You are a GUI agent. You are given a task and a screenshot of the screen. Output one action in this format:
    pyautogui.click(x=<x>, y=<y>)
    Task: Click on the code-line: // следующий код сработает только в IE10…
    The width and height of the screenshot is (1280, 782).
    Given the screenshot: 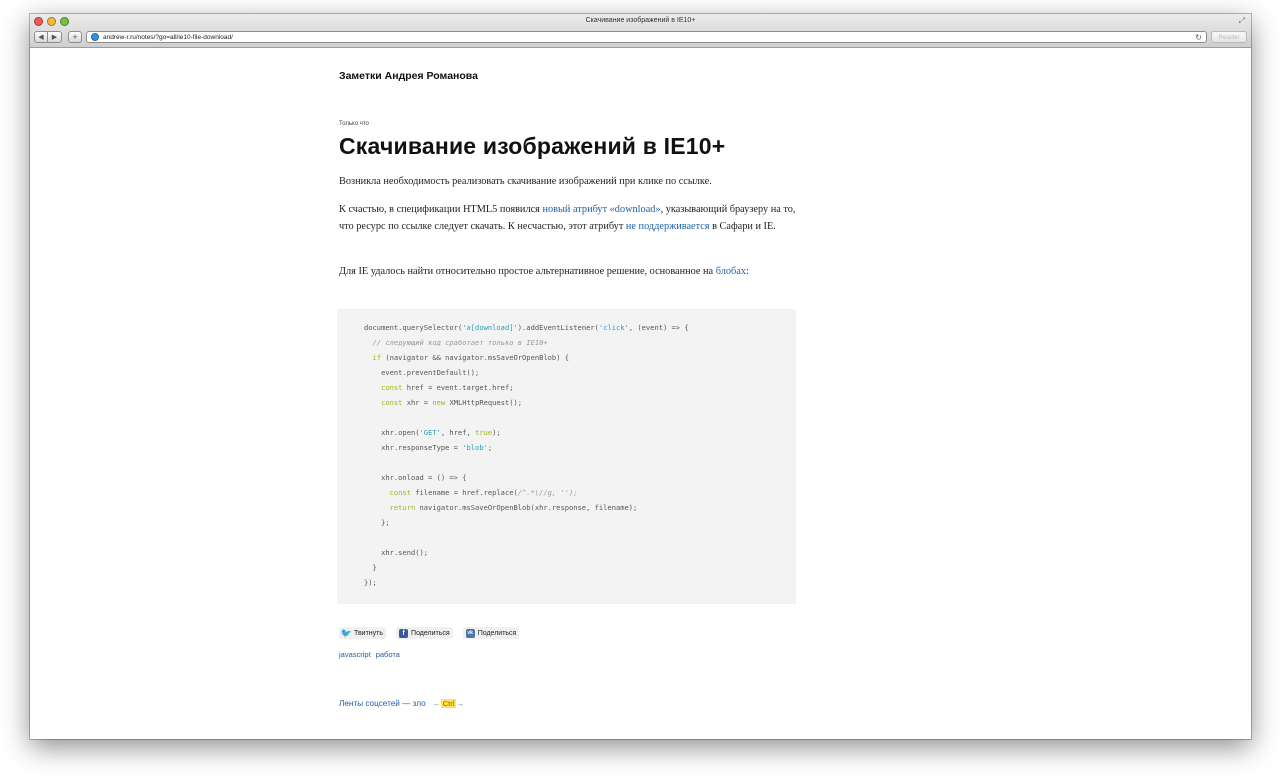 What is the action you would take?
    pyautogui.click(x=580, y=342)
    